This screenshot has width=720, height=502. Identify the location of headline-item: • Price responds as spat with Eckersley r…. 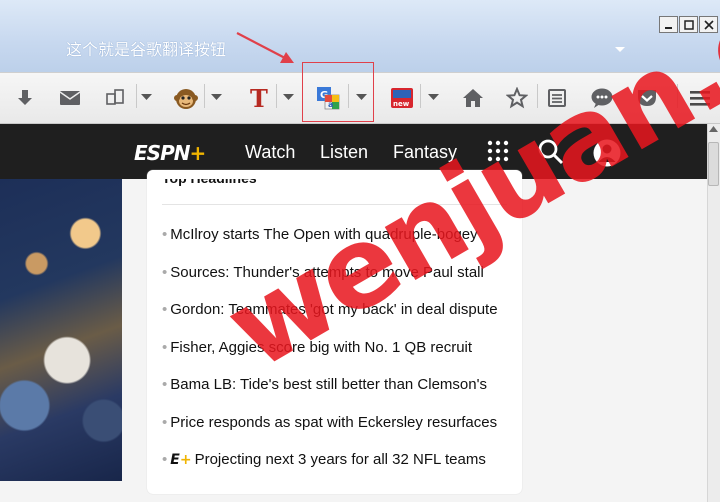
(329, 422).